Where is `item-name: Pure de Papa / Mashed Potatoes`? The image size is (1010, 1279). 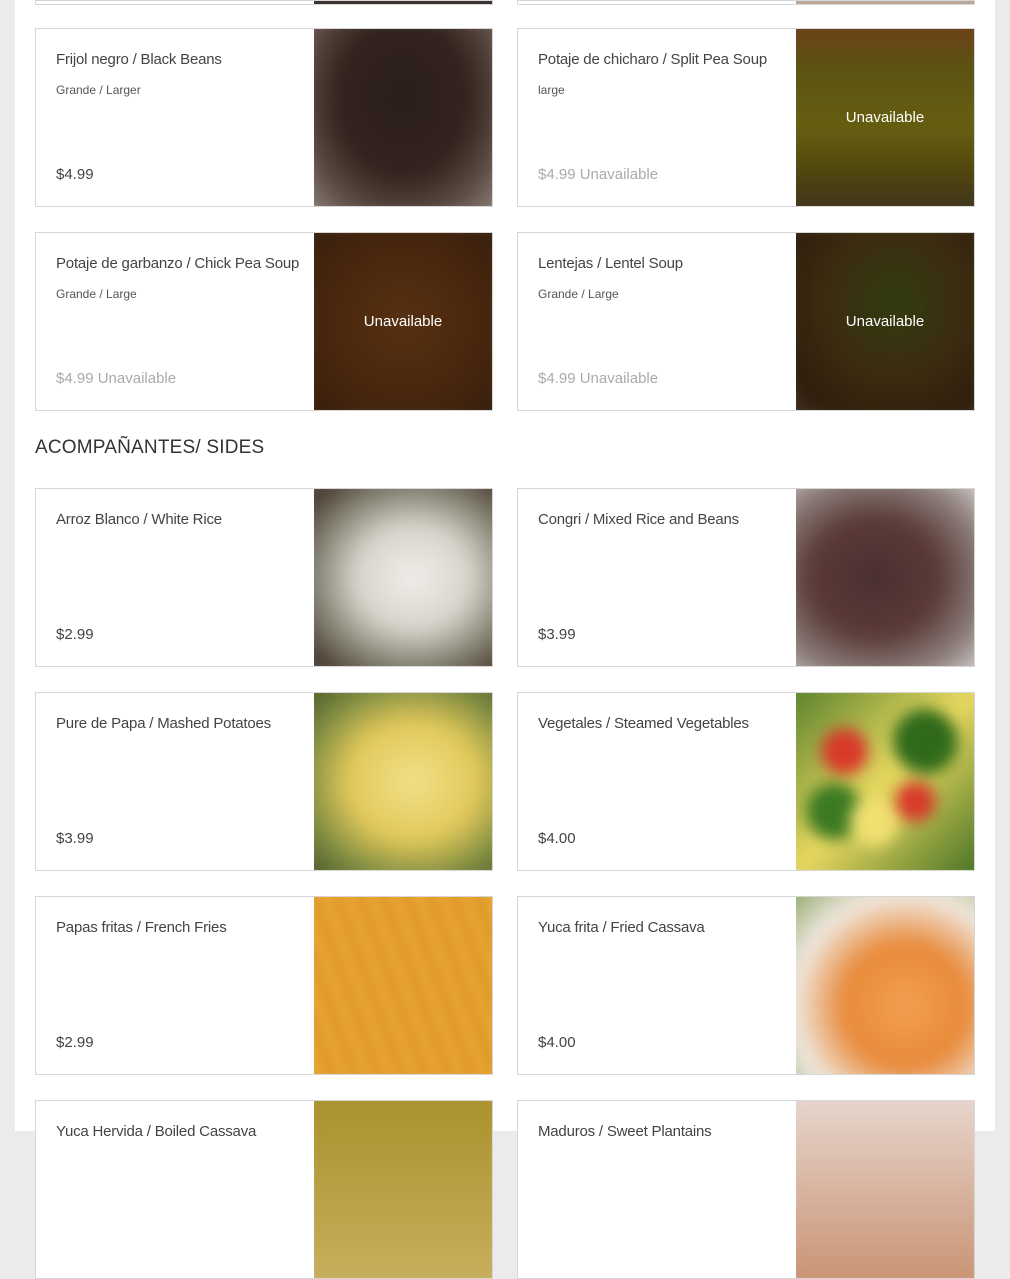
item-name: Pure de Papa / Mashed Potatoes is located at coordinates (163, 723).